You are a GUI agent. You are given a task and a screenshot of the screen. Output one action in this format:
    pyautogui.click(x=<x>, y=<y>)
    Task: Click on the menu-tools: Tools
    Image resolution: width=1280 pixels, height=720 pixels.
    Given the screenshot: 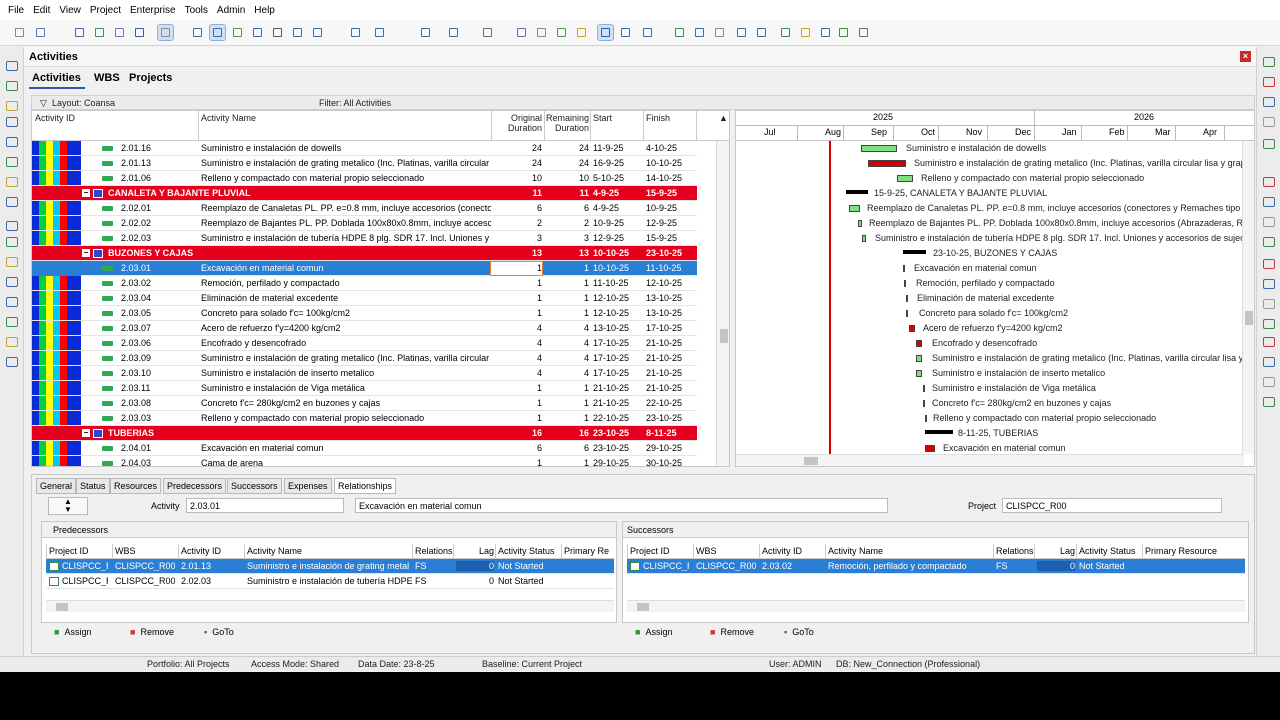 What is the action you would take?
    pyautogui.click(x=196, y=10)
    